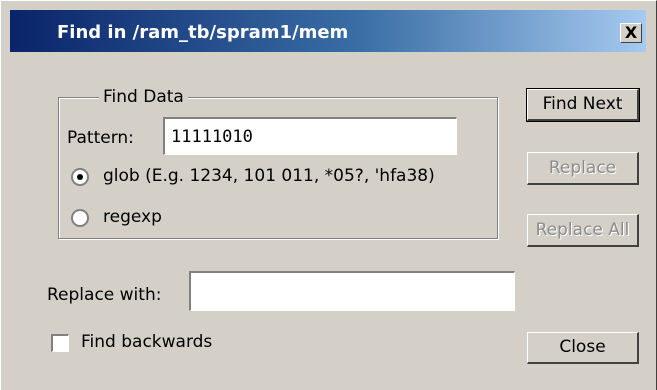 The width and height of the screenshot is (657, 390). Describe the element at coordinates (583, 348) in the screenshot. I see `close-button: Close` at that location.